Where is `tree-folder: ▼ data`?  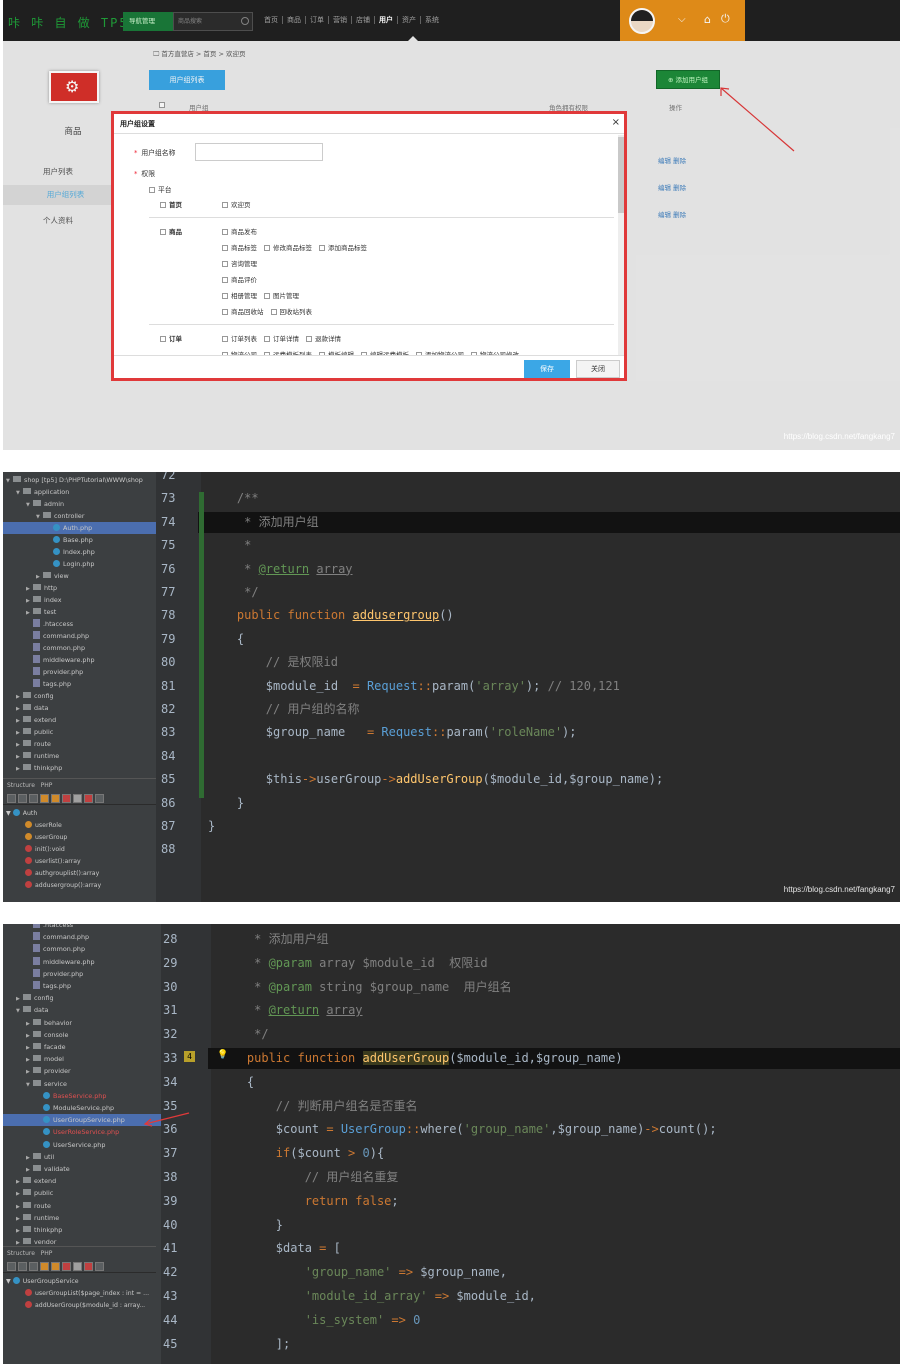
tree-folder: ▼ data is located at coordinates (25, 1010).